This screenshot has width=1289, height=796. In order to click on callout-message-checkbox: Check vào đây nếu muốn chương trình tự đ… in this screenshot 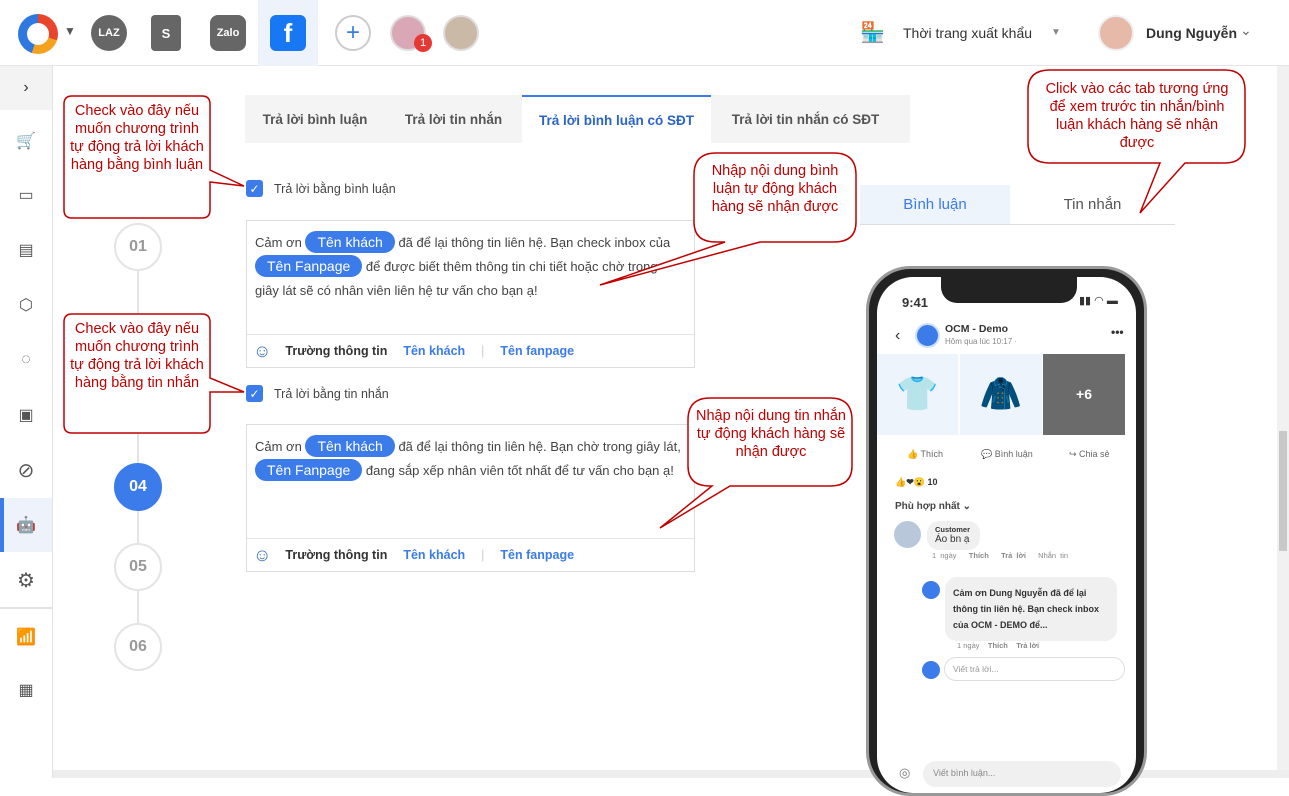, I will do `click(137, 356)`.